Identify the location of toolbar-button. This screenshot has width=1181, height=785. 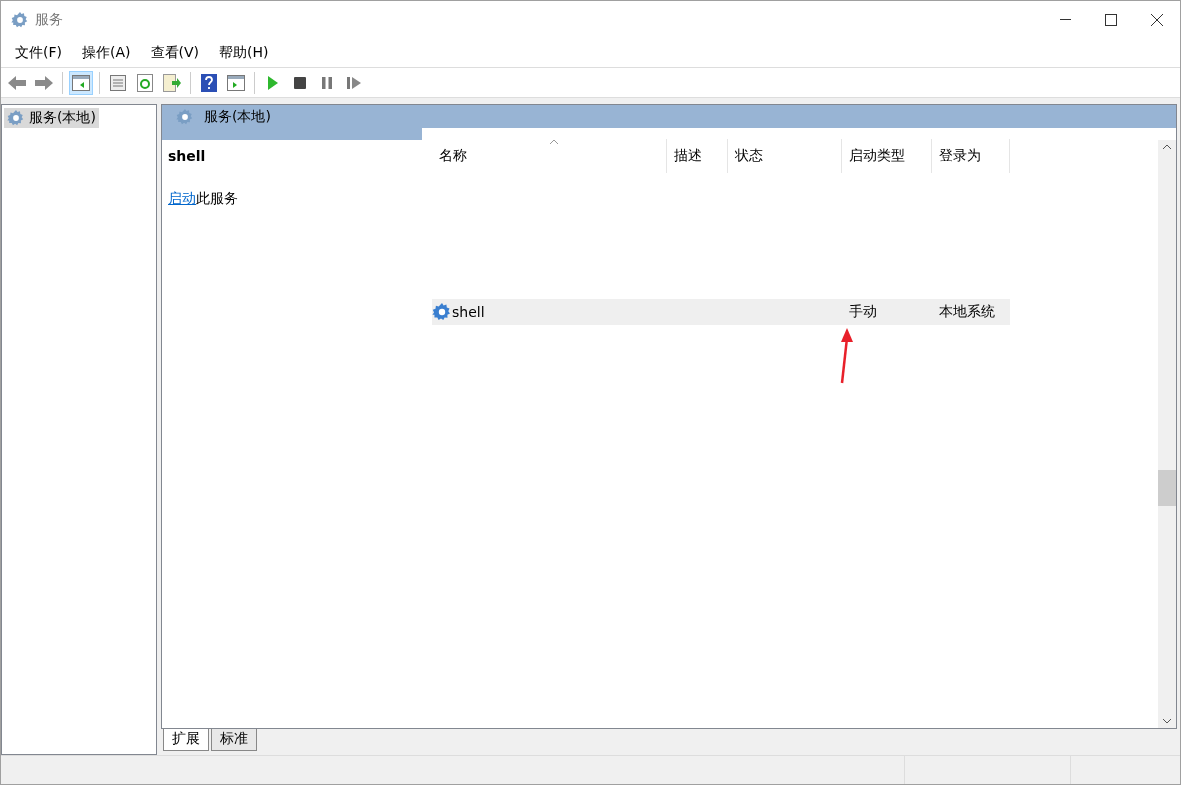
(81, 82).